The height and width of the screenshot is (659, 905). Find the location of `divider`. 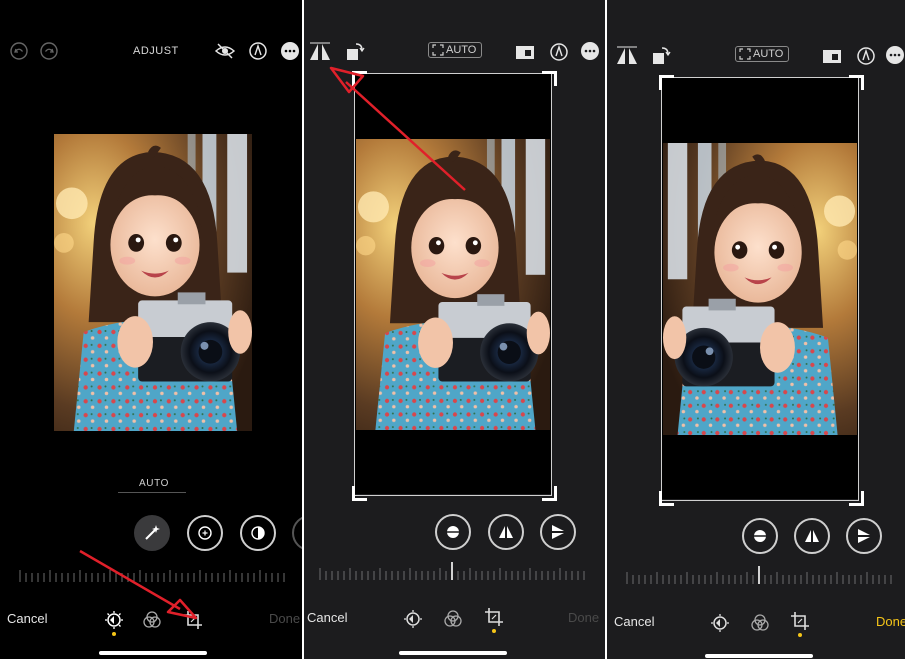

divider is located at coordinates (152, 492).